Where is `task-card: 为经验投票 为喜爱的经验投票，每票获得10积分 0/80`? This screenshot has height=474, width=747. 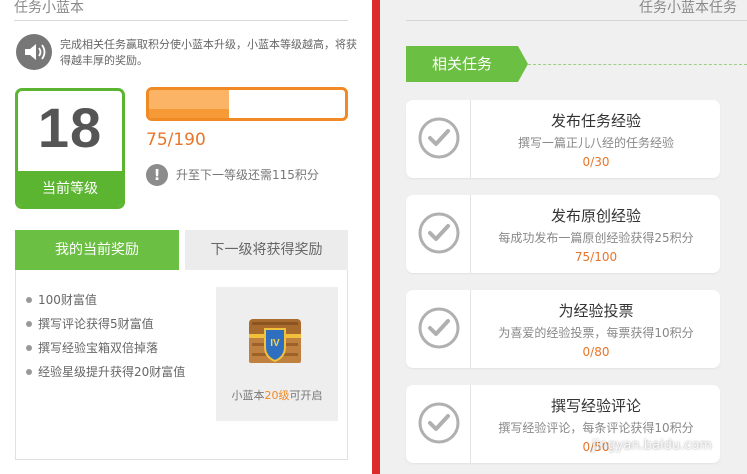
task-card: 为经验投票 为喜爱的经验投票，每票获得10积分 0/80 is located at coordinates (563, 329).